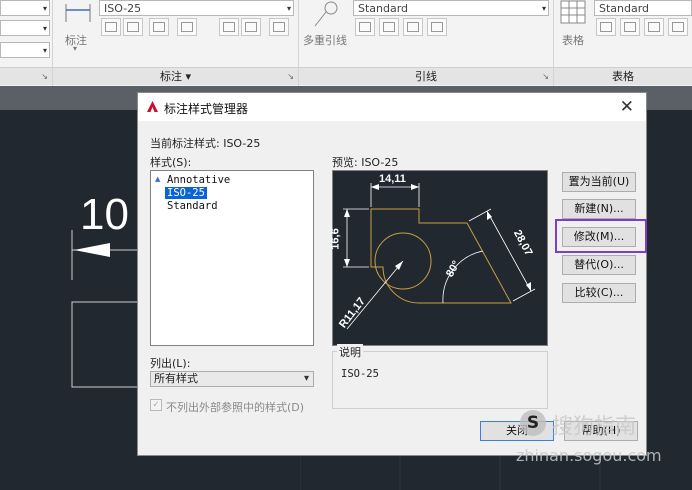  Describe the element at coordinates (594, 426) in the screenshot. I see `watermark-brand: 搜狗指南` at that location.